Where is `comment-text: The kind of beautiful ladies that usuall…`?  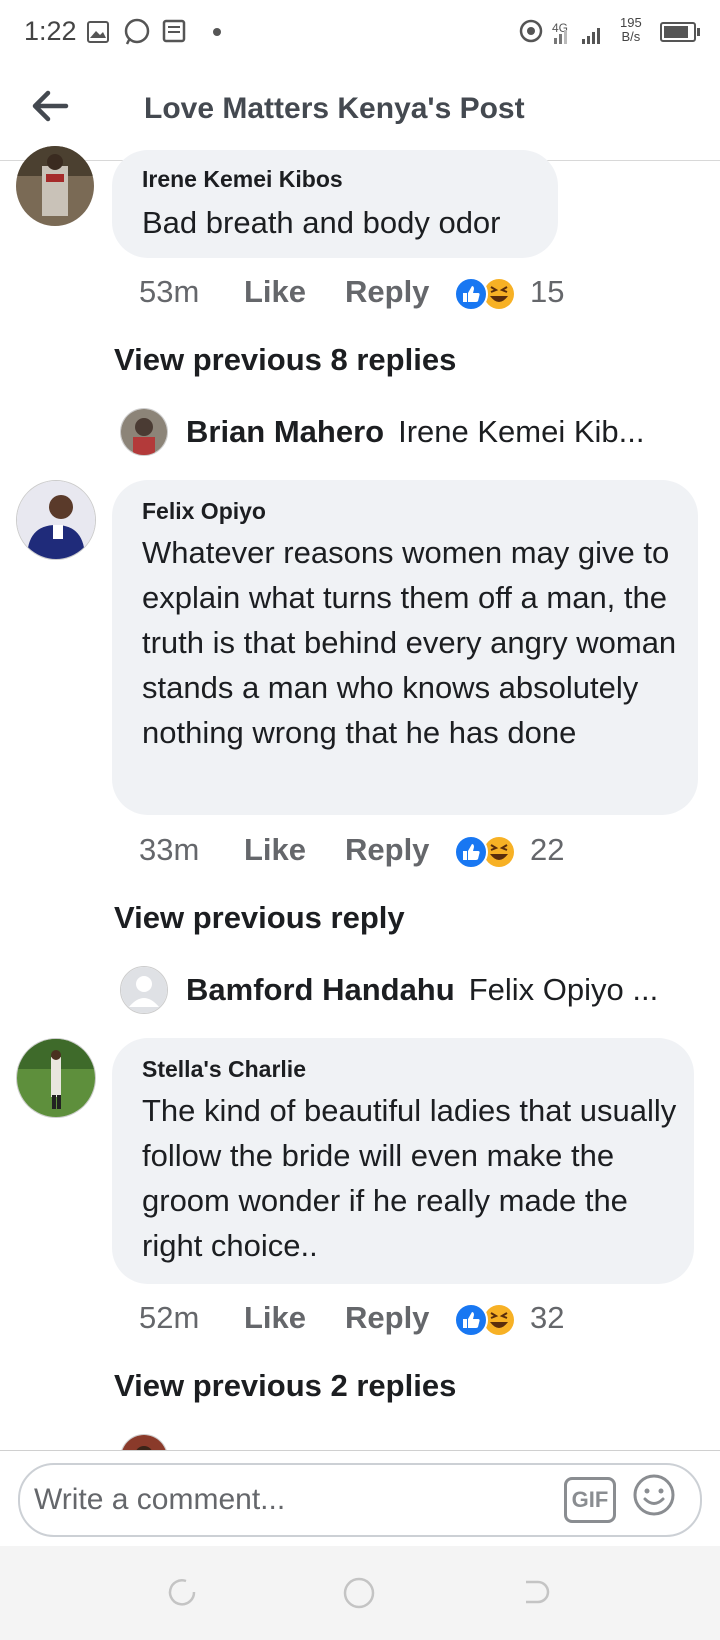 comment-text: The kind of beautiful ladies that usuall… is located at coordinates (409, 1178).